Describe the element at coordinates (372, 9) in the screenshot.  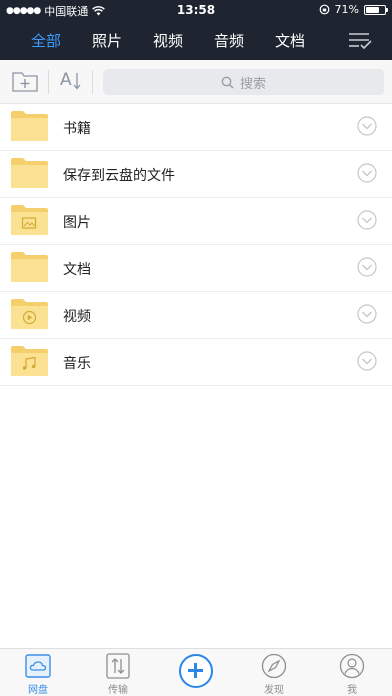
I see `battery-fill` at that location.